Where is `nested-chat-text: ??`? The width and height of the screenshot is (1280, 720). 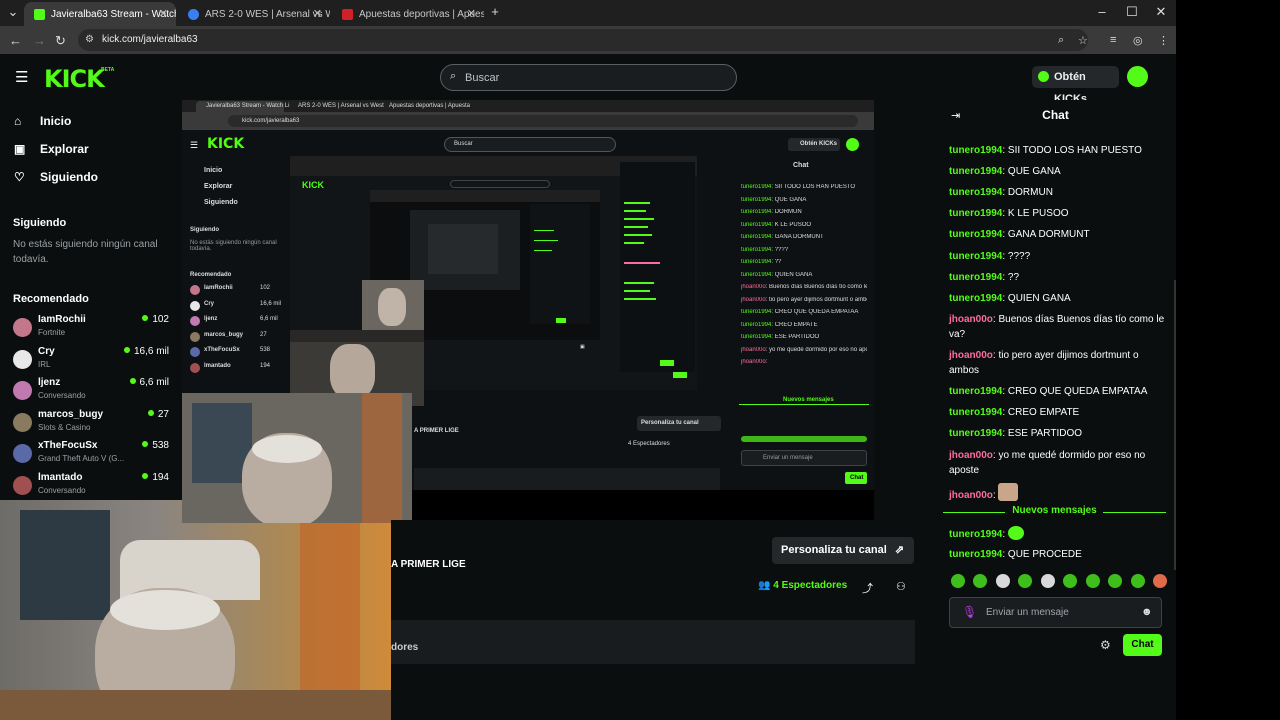 nested-chat-text: ?? is located at coordinates (778, 262).